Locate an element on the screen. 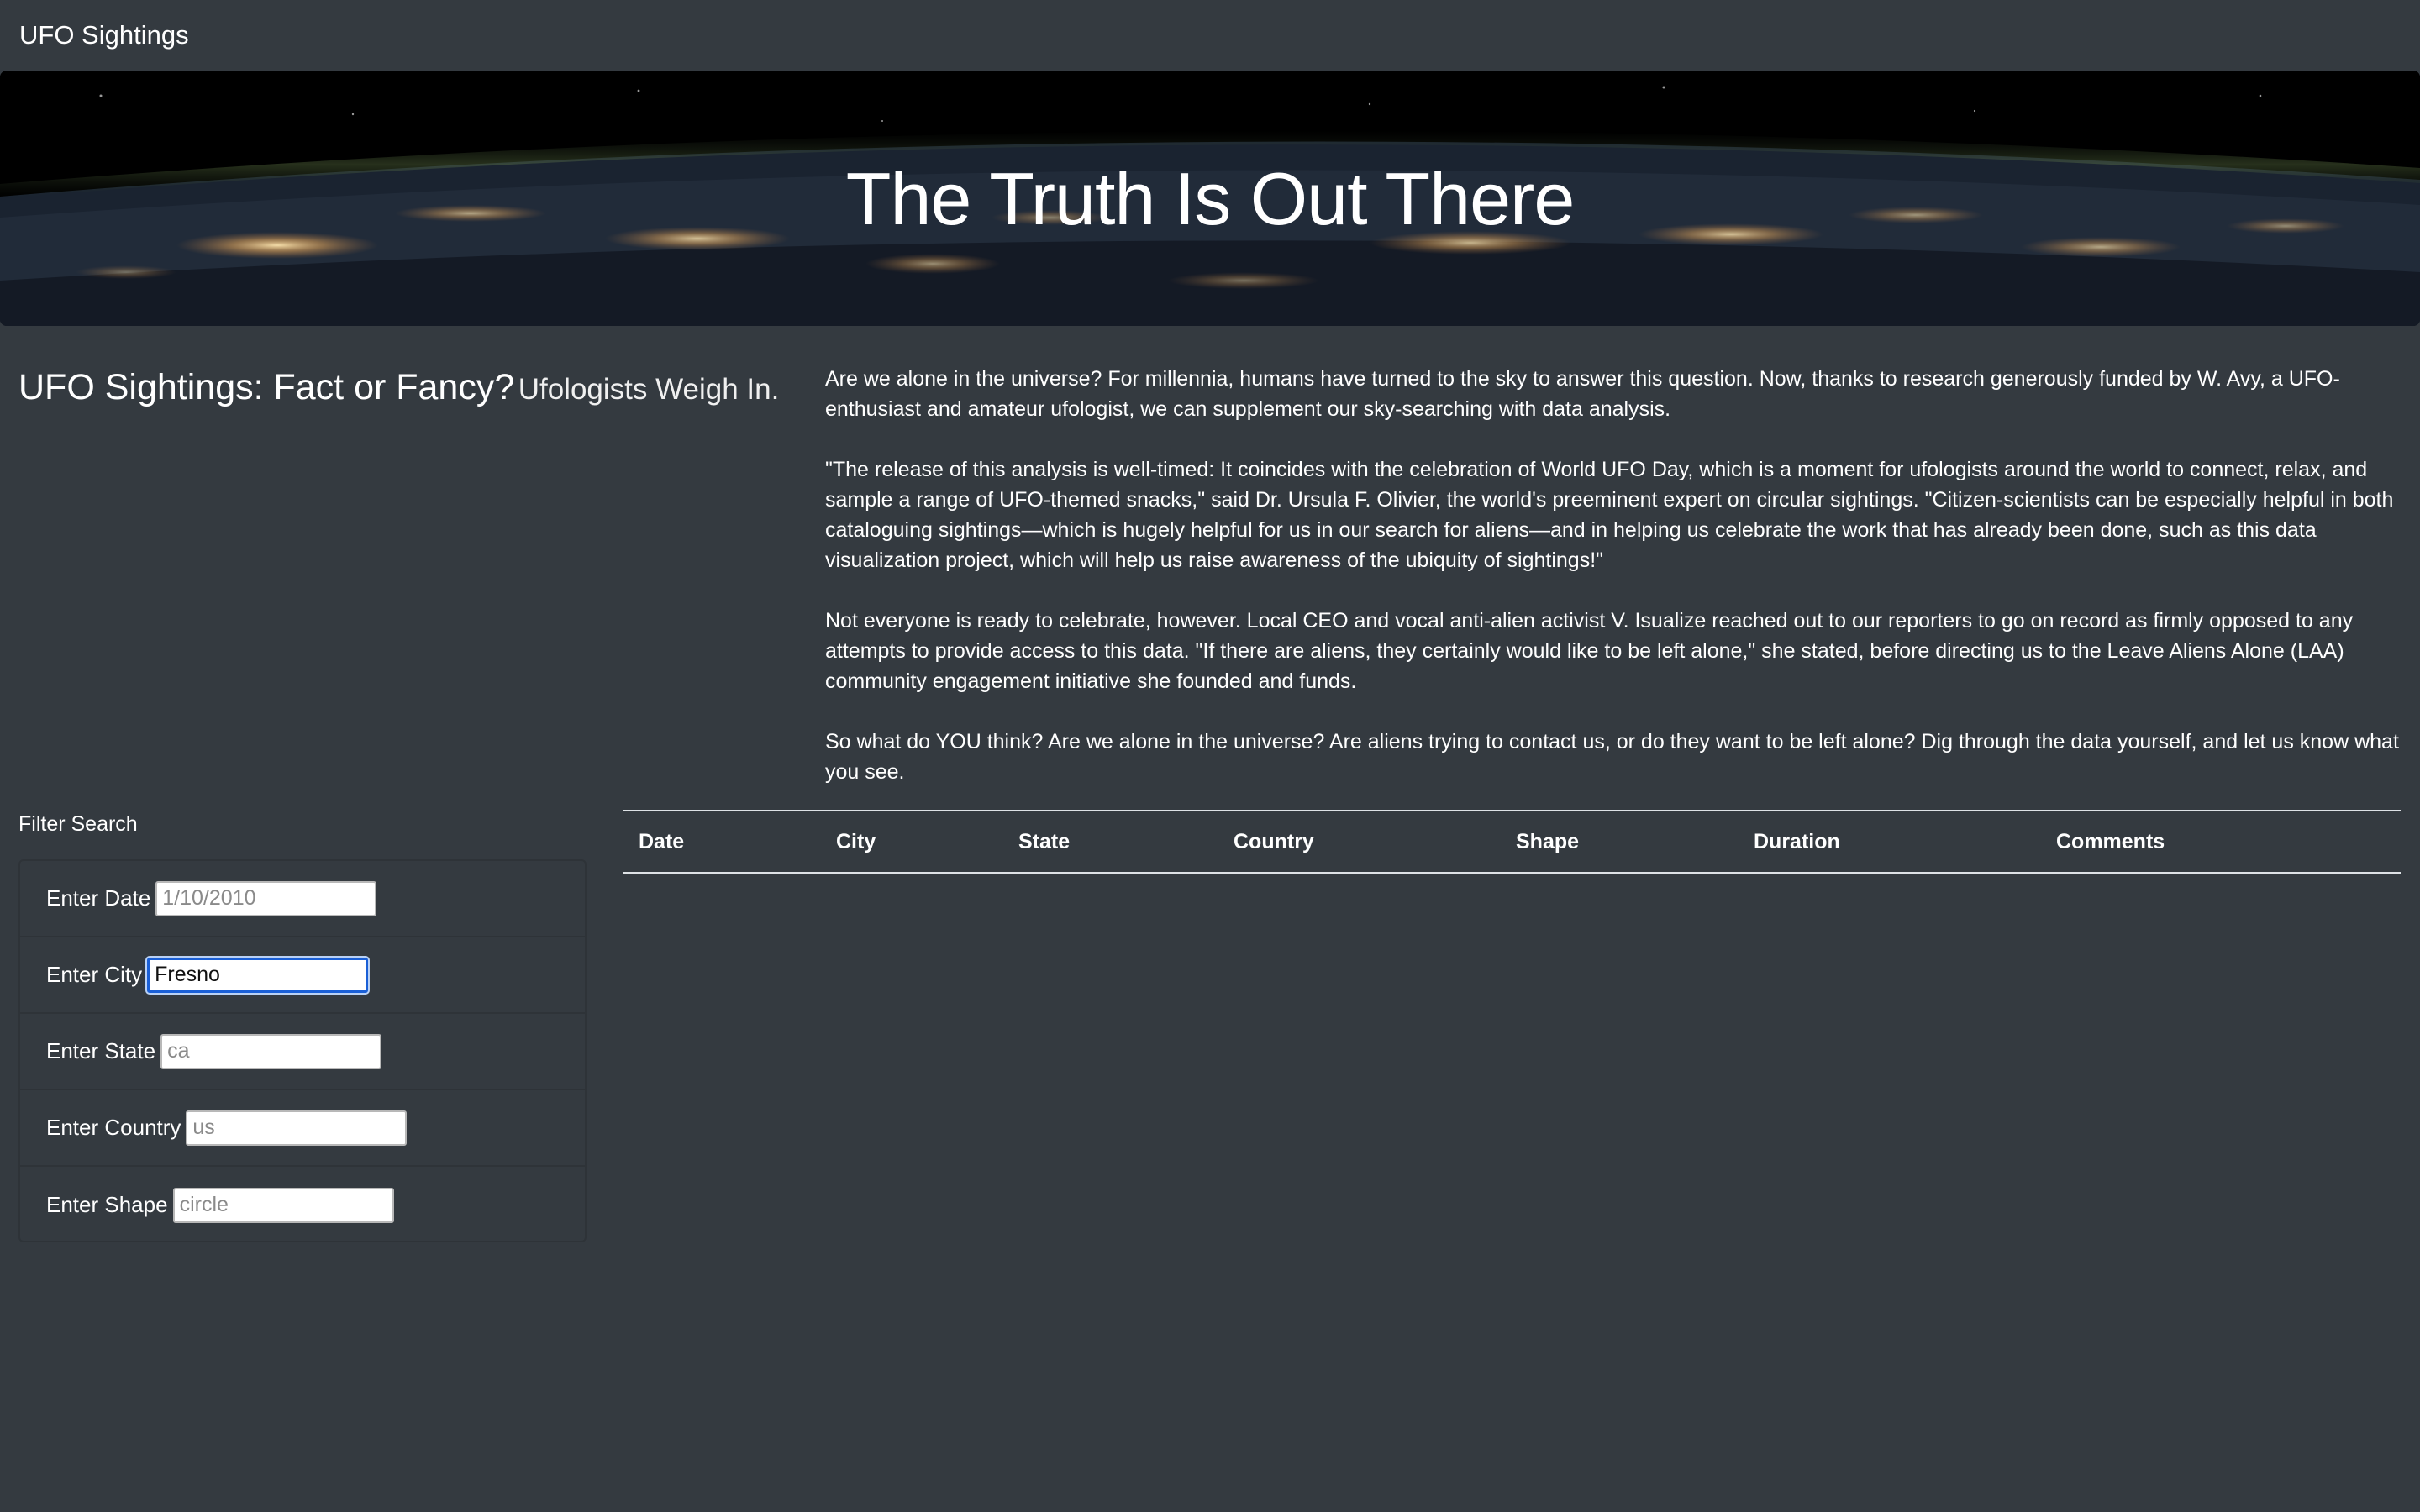  country-label: Enter Country is located at coordinates (114, 1127).